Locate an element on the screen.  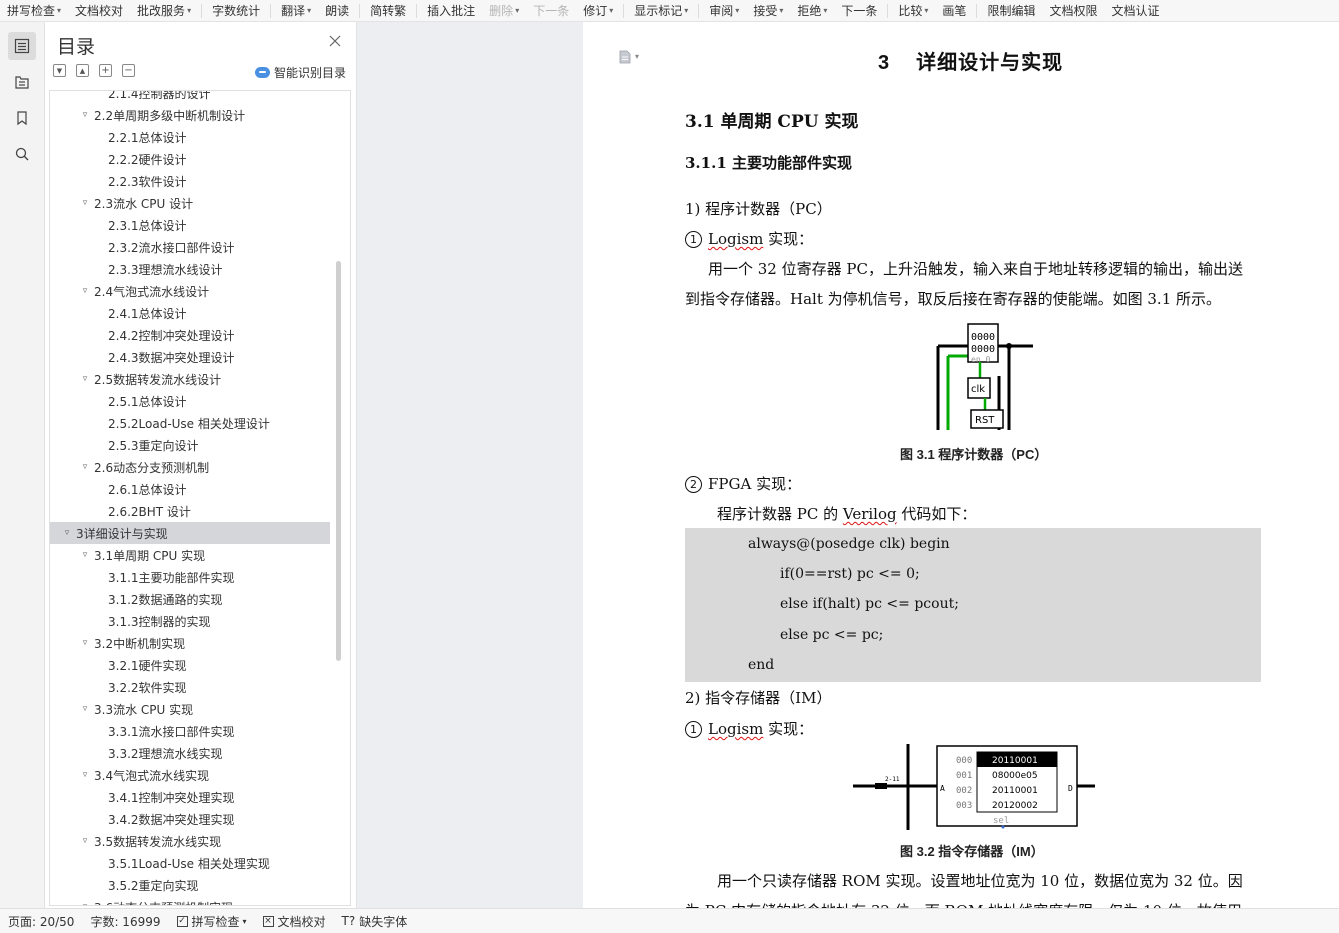
proofread-button: × 文档校对 is located at coordinates (294, 921).